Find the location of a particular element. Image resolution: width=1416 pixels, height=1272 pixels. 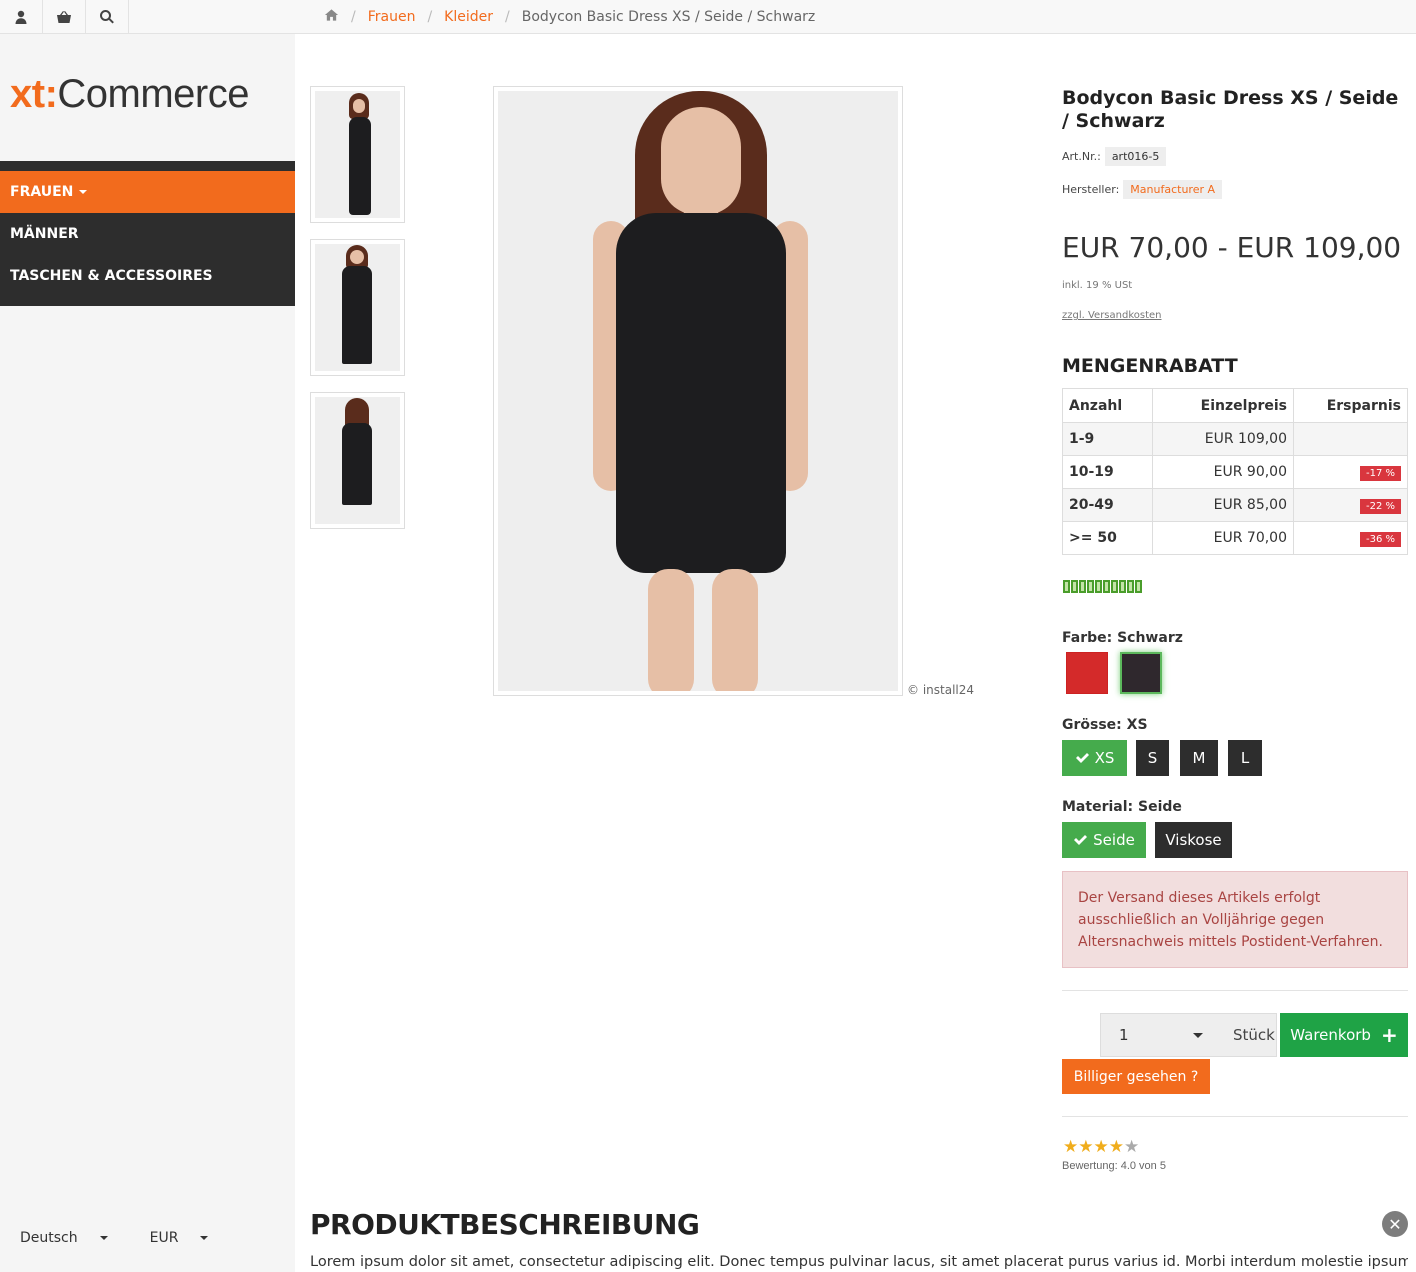

size-option-s: S is located at coordinates (1152, 758).